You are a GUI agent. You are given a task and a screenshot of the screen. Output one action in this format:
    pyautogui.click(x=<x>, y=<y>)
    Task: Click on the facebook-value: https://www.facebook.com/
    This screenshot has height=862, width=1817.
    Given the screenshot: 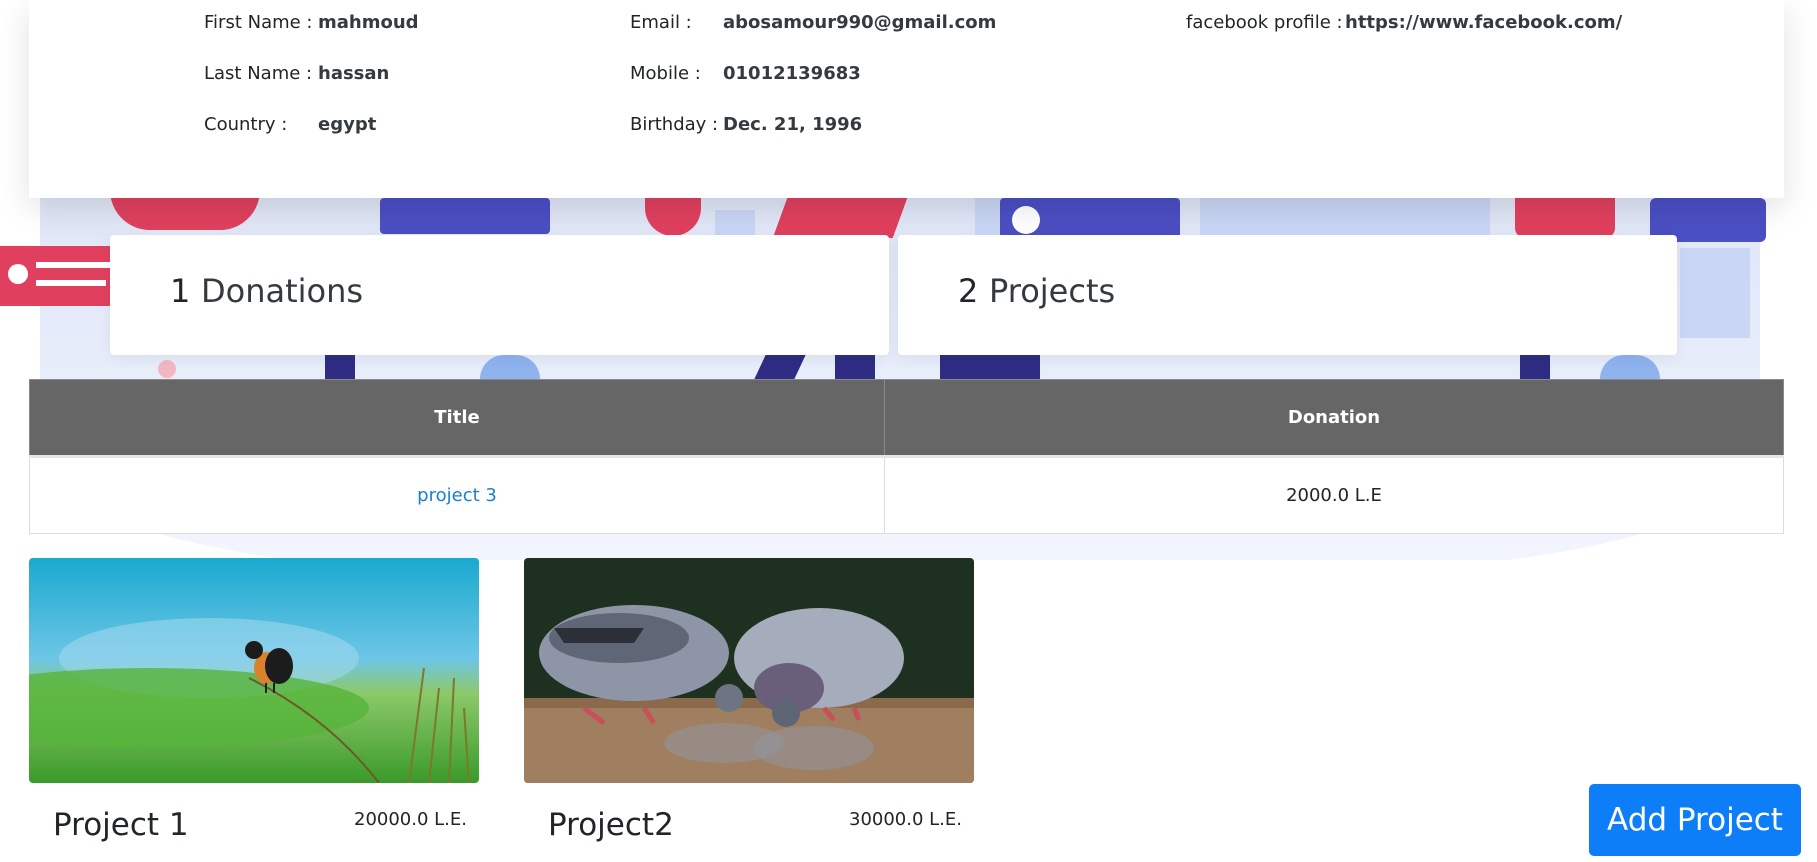 What is the action you would take?
    pyautogui.click(x=1484, y=22)
    